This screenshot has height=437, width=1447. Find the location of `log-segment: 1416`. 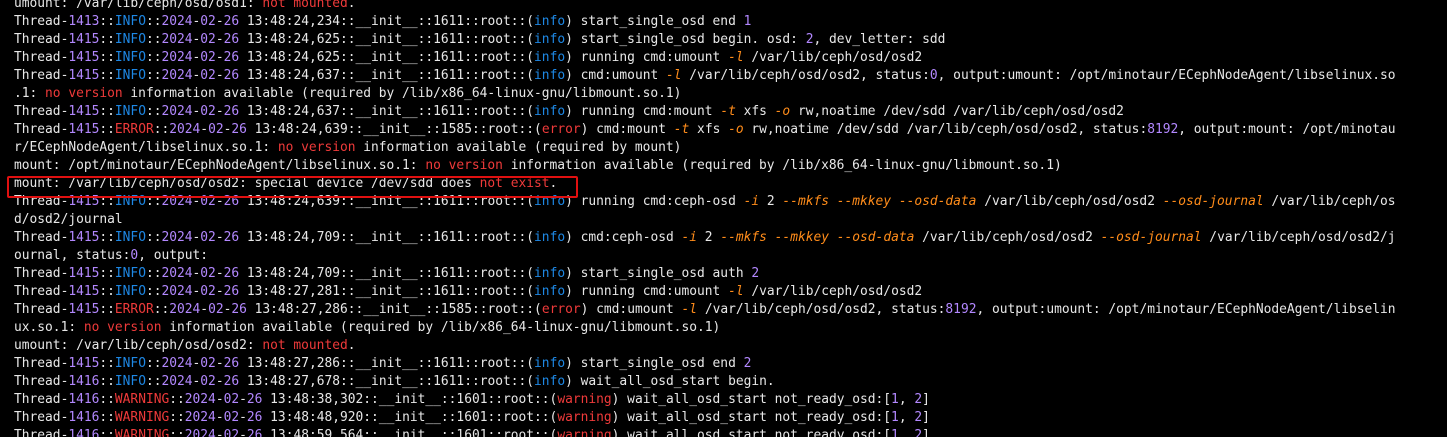

log-segment: 1416 is located at coordinates (84, 417).